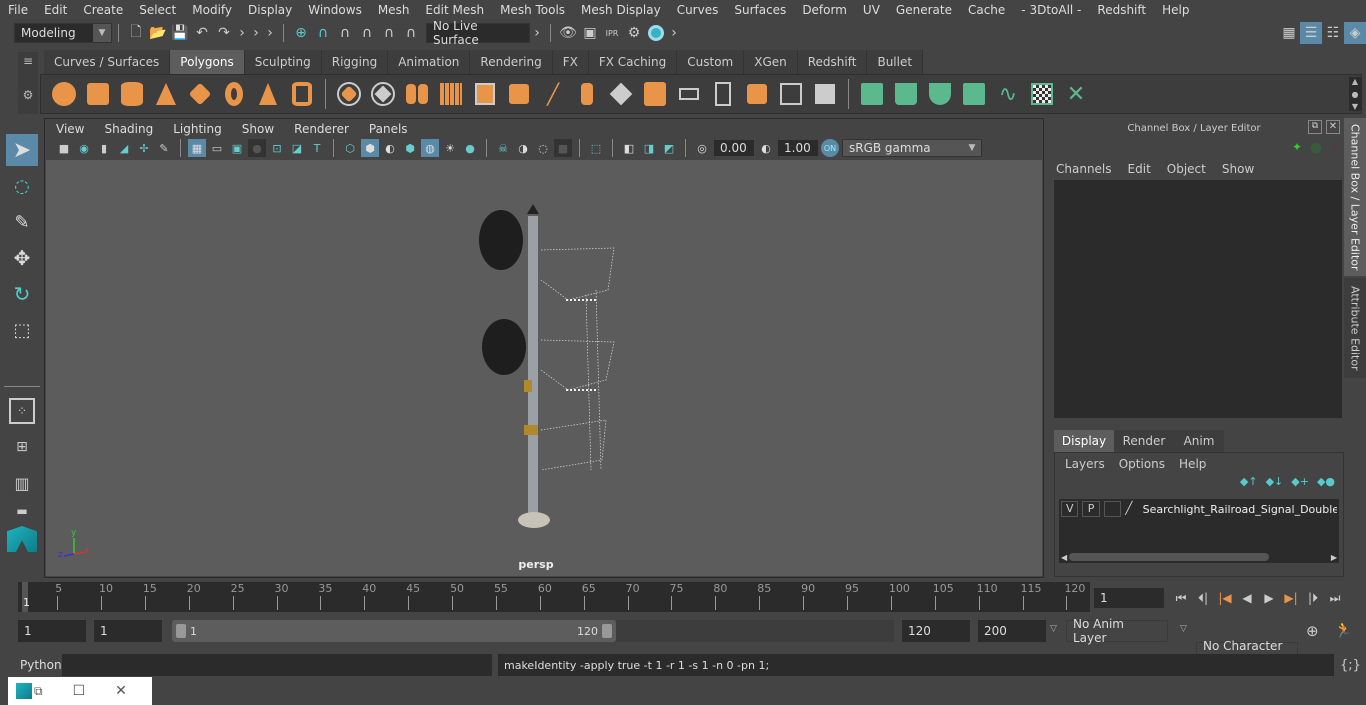  Describe the element at coordinates (22, 186) in the screenshot. I see `lasso-tool-icon: ◌` at that location.